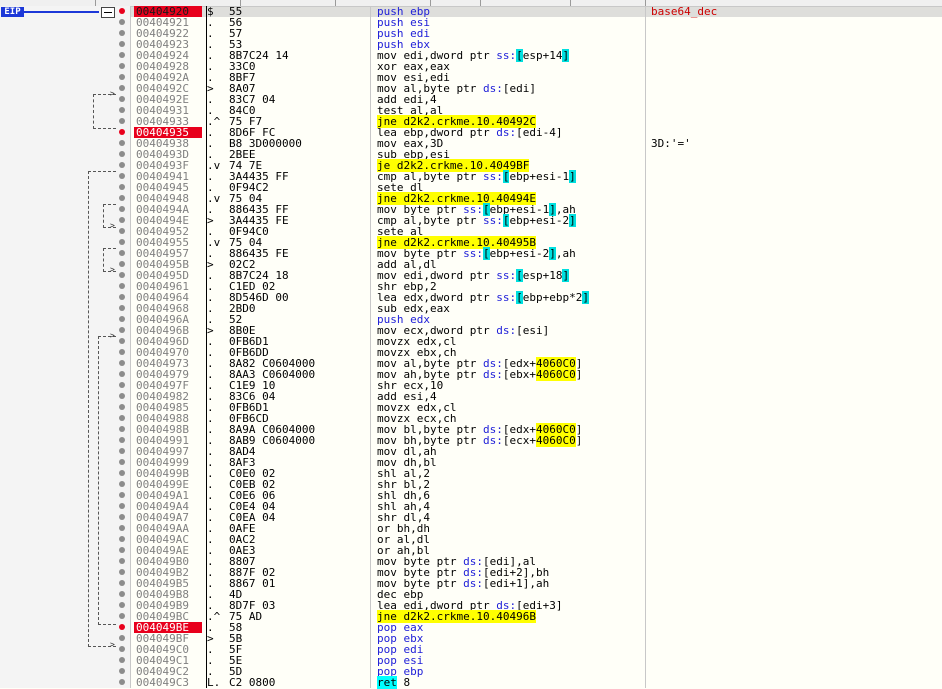  I want to click on comment-cell: base64_dec, so click(684, 11).